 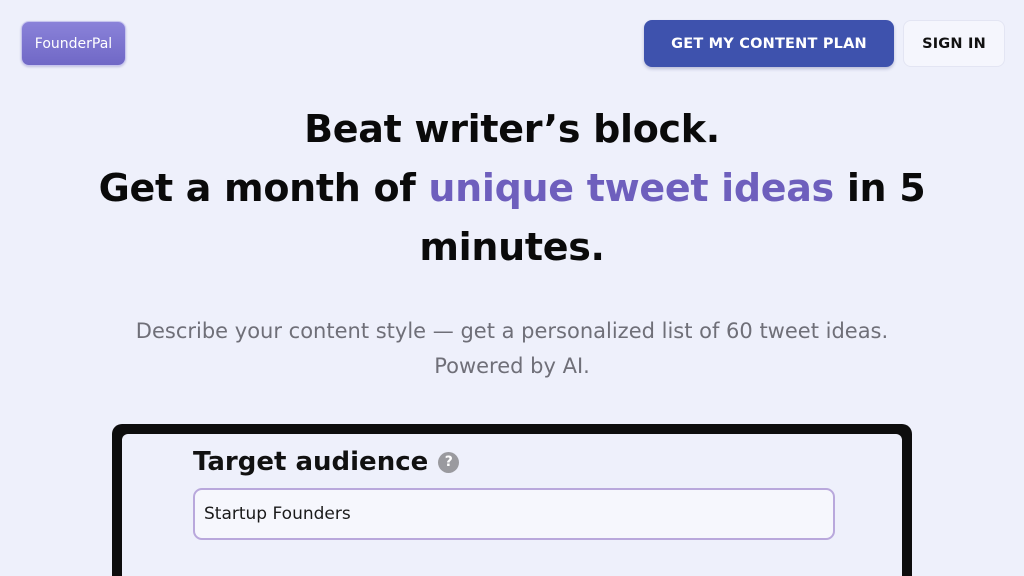 I want to click on help-icon: ?, so click(x=449, y=462).